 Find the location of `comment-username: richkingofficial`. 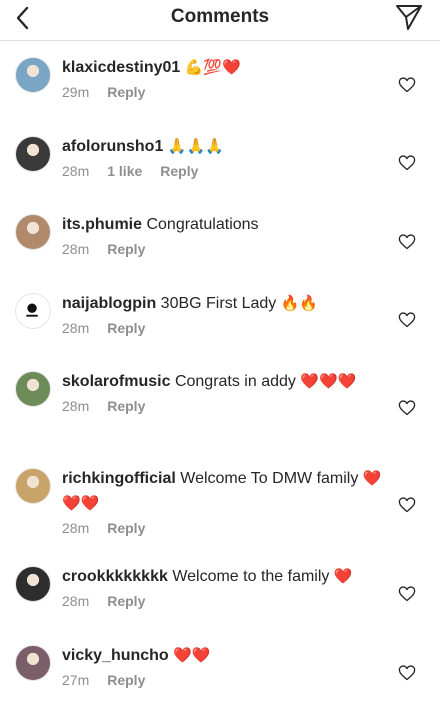

comment-username: richkingofficial is located at coordinates (119, 478).